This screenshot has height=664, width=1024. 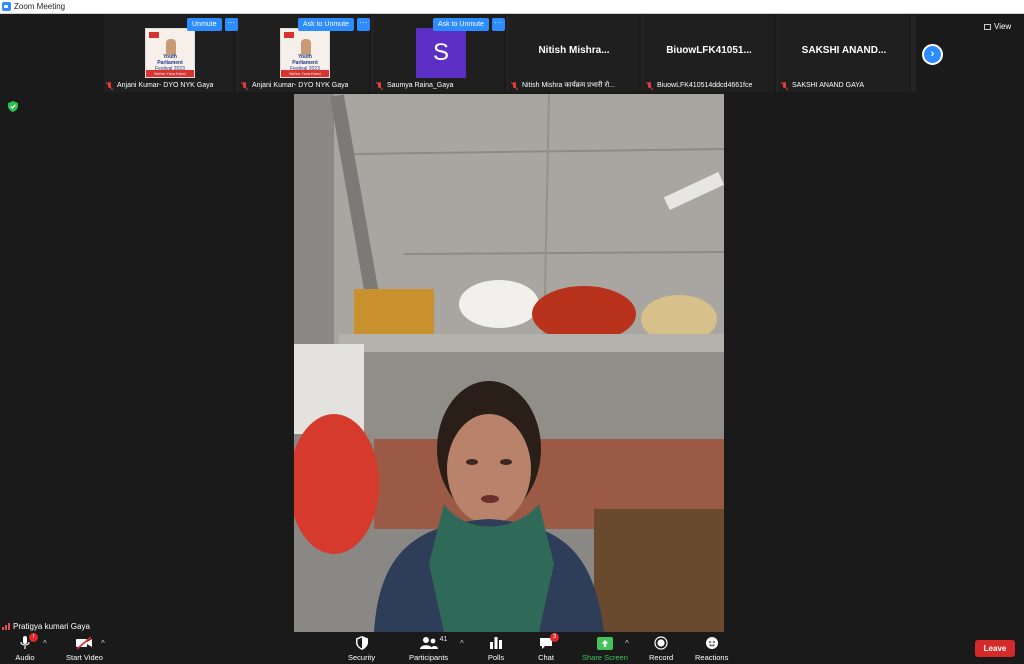 I want to click on share-options-caret: ^, so click(x=627, y=643).